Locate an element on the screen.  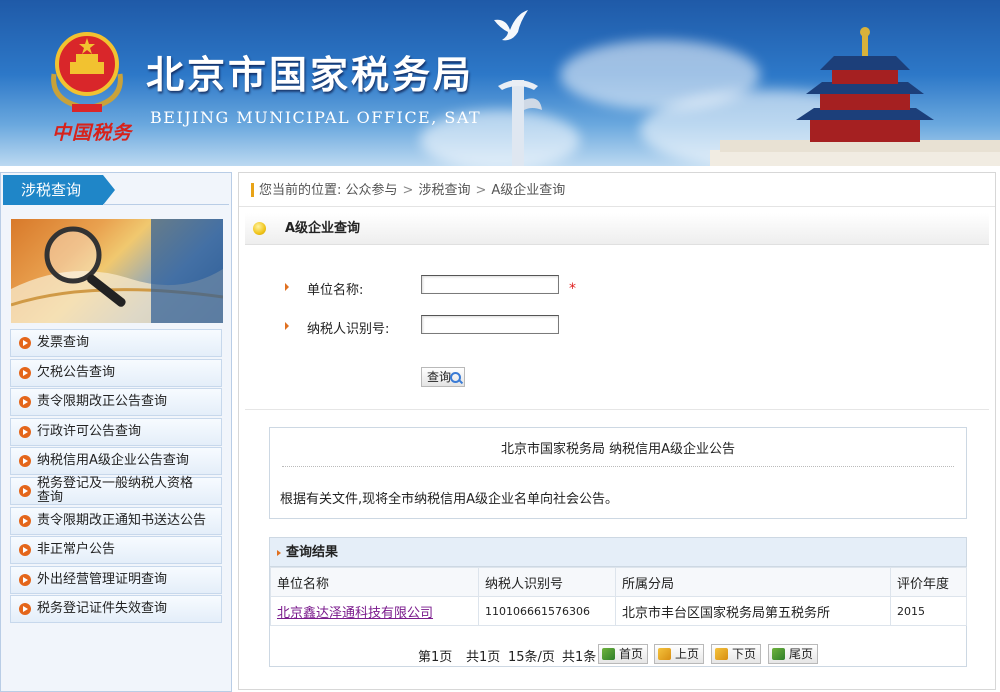
sidebar-item-label: 纳税信用A级企业公告查询 is located at coordinates (113, 461).